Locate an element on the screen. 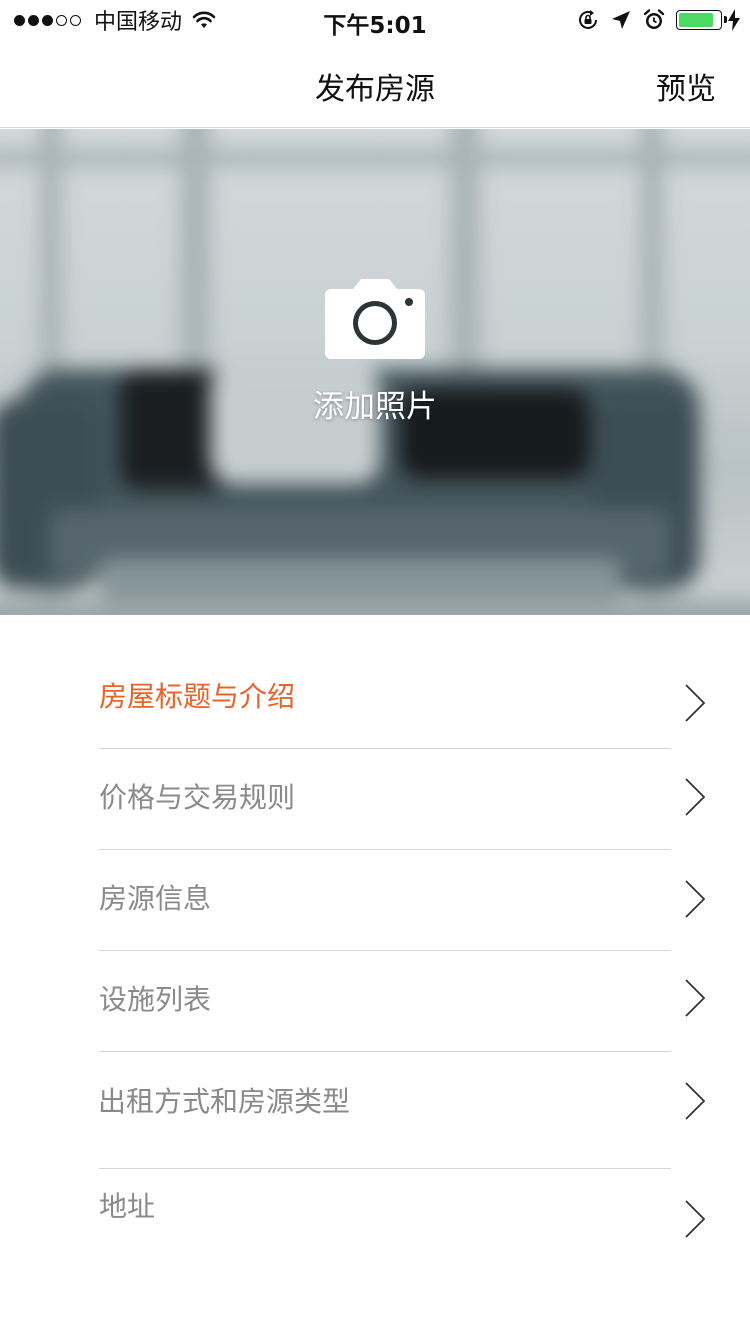 The image size is (750, 1334). menu-item-listing-info: 房源信息 is located at coordinates (375, 907).